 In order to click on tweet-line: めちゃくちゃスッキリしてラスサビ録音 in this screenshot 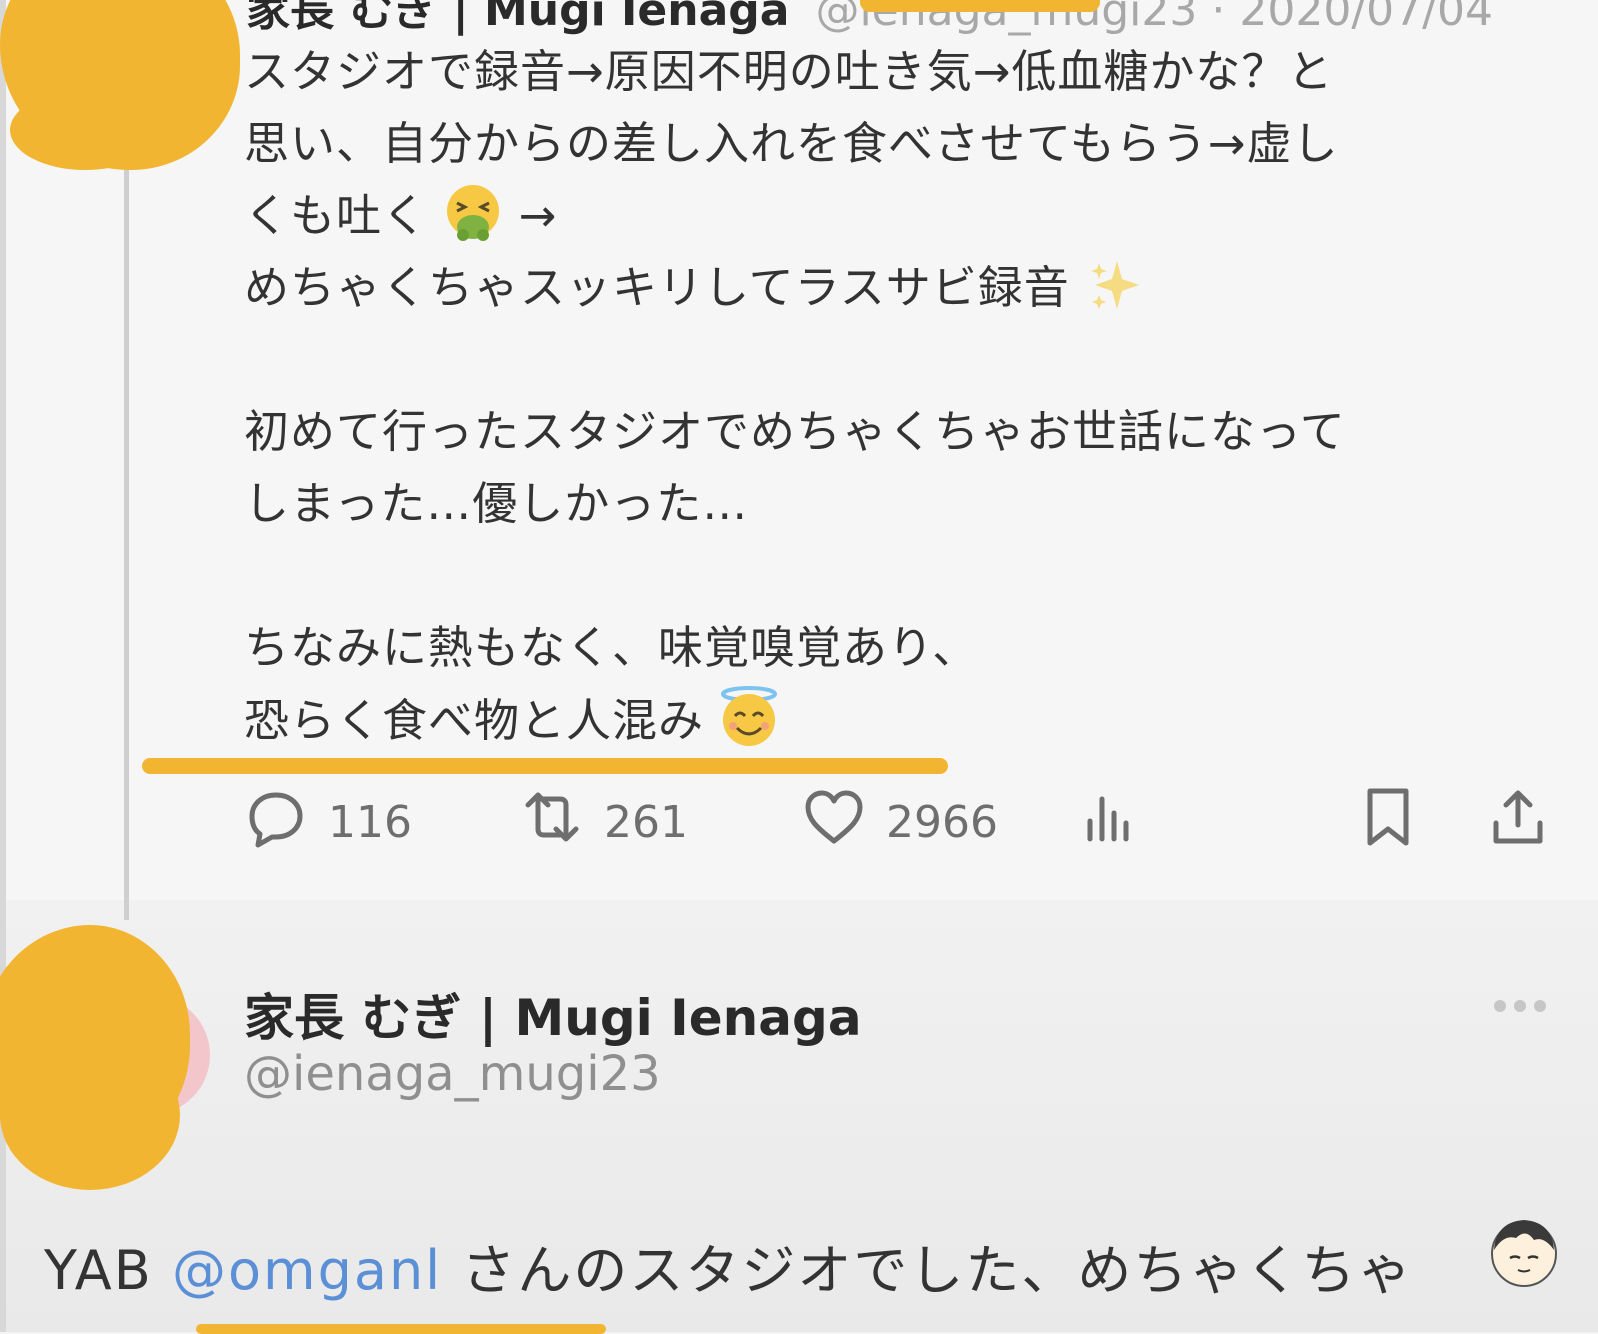, I will do `click(894, 288)`.